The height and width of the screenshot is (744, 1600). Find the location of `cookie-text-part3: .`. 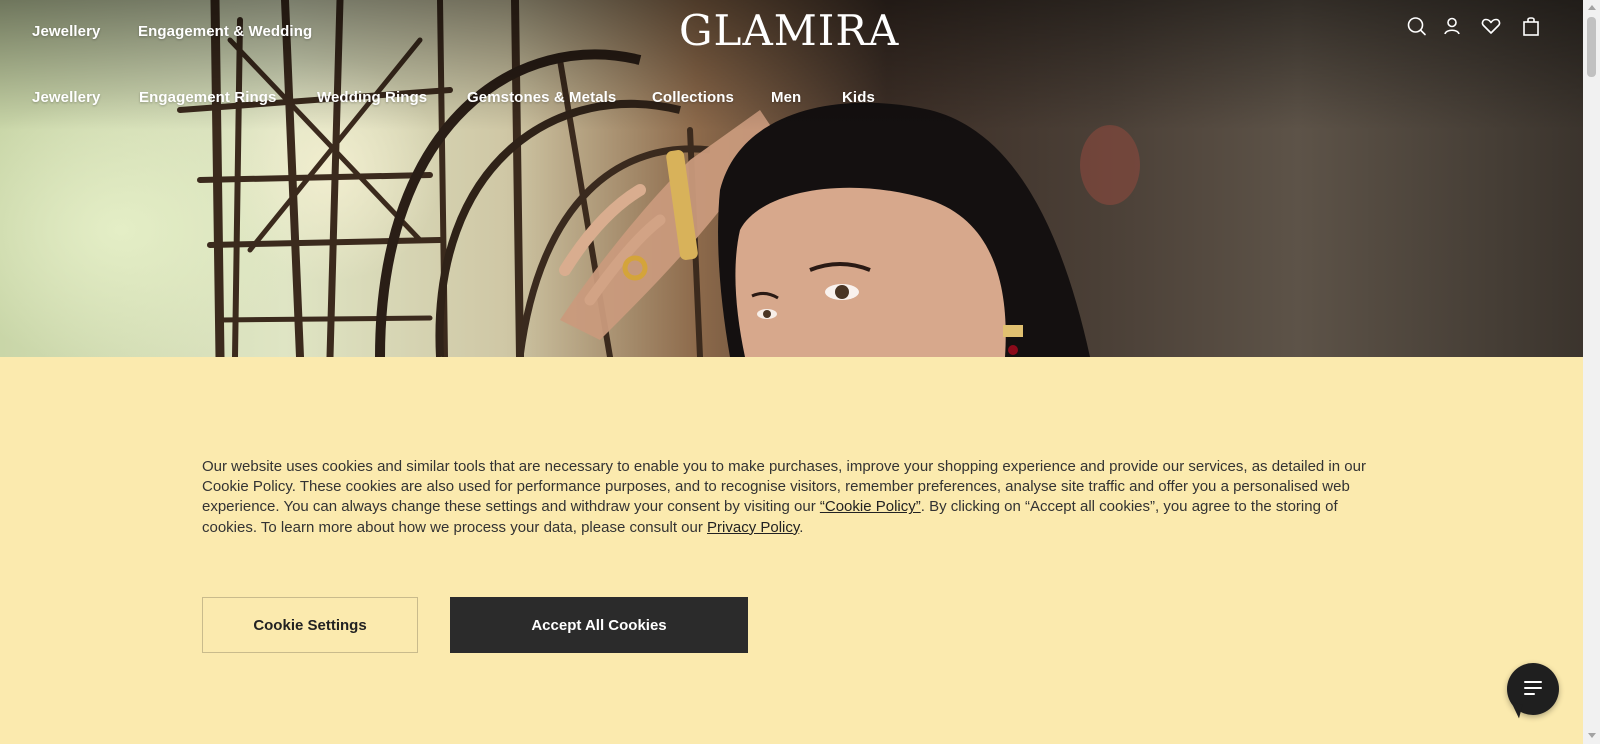

cookie-text-part3: . is located at coordinates (801, 527).